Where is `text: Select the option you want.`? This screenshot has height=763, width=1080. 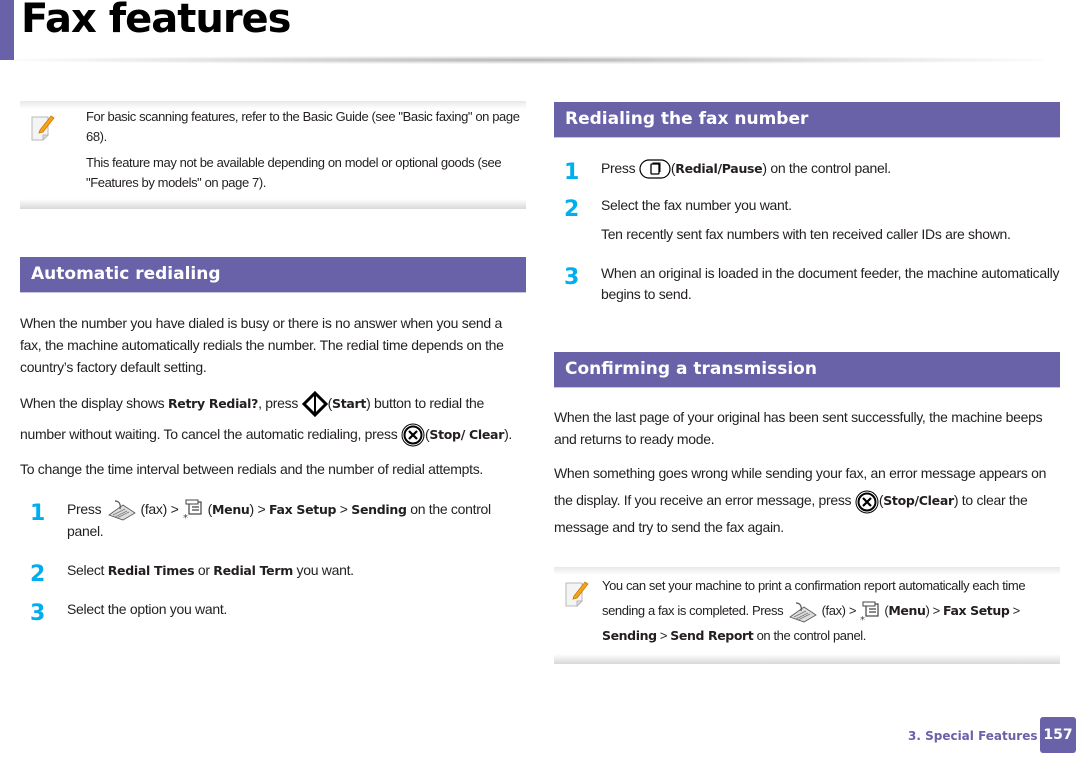
text: Select the option you want. is located at coordinates (147, 609).